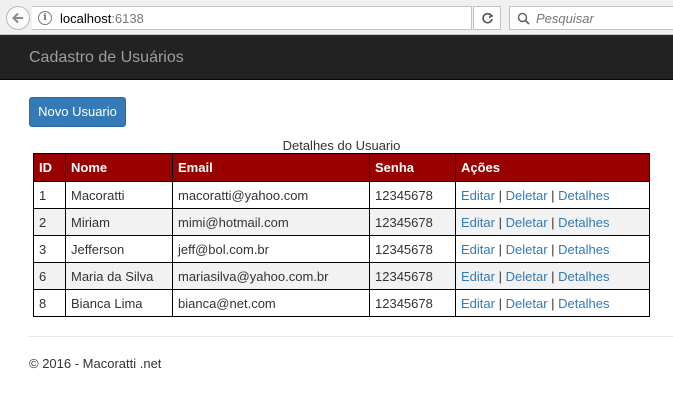 This screenshot has height=398, width=673. I want to click on reload-button, so click(487, 18).